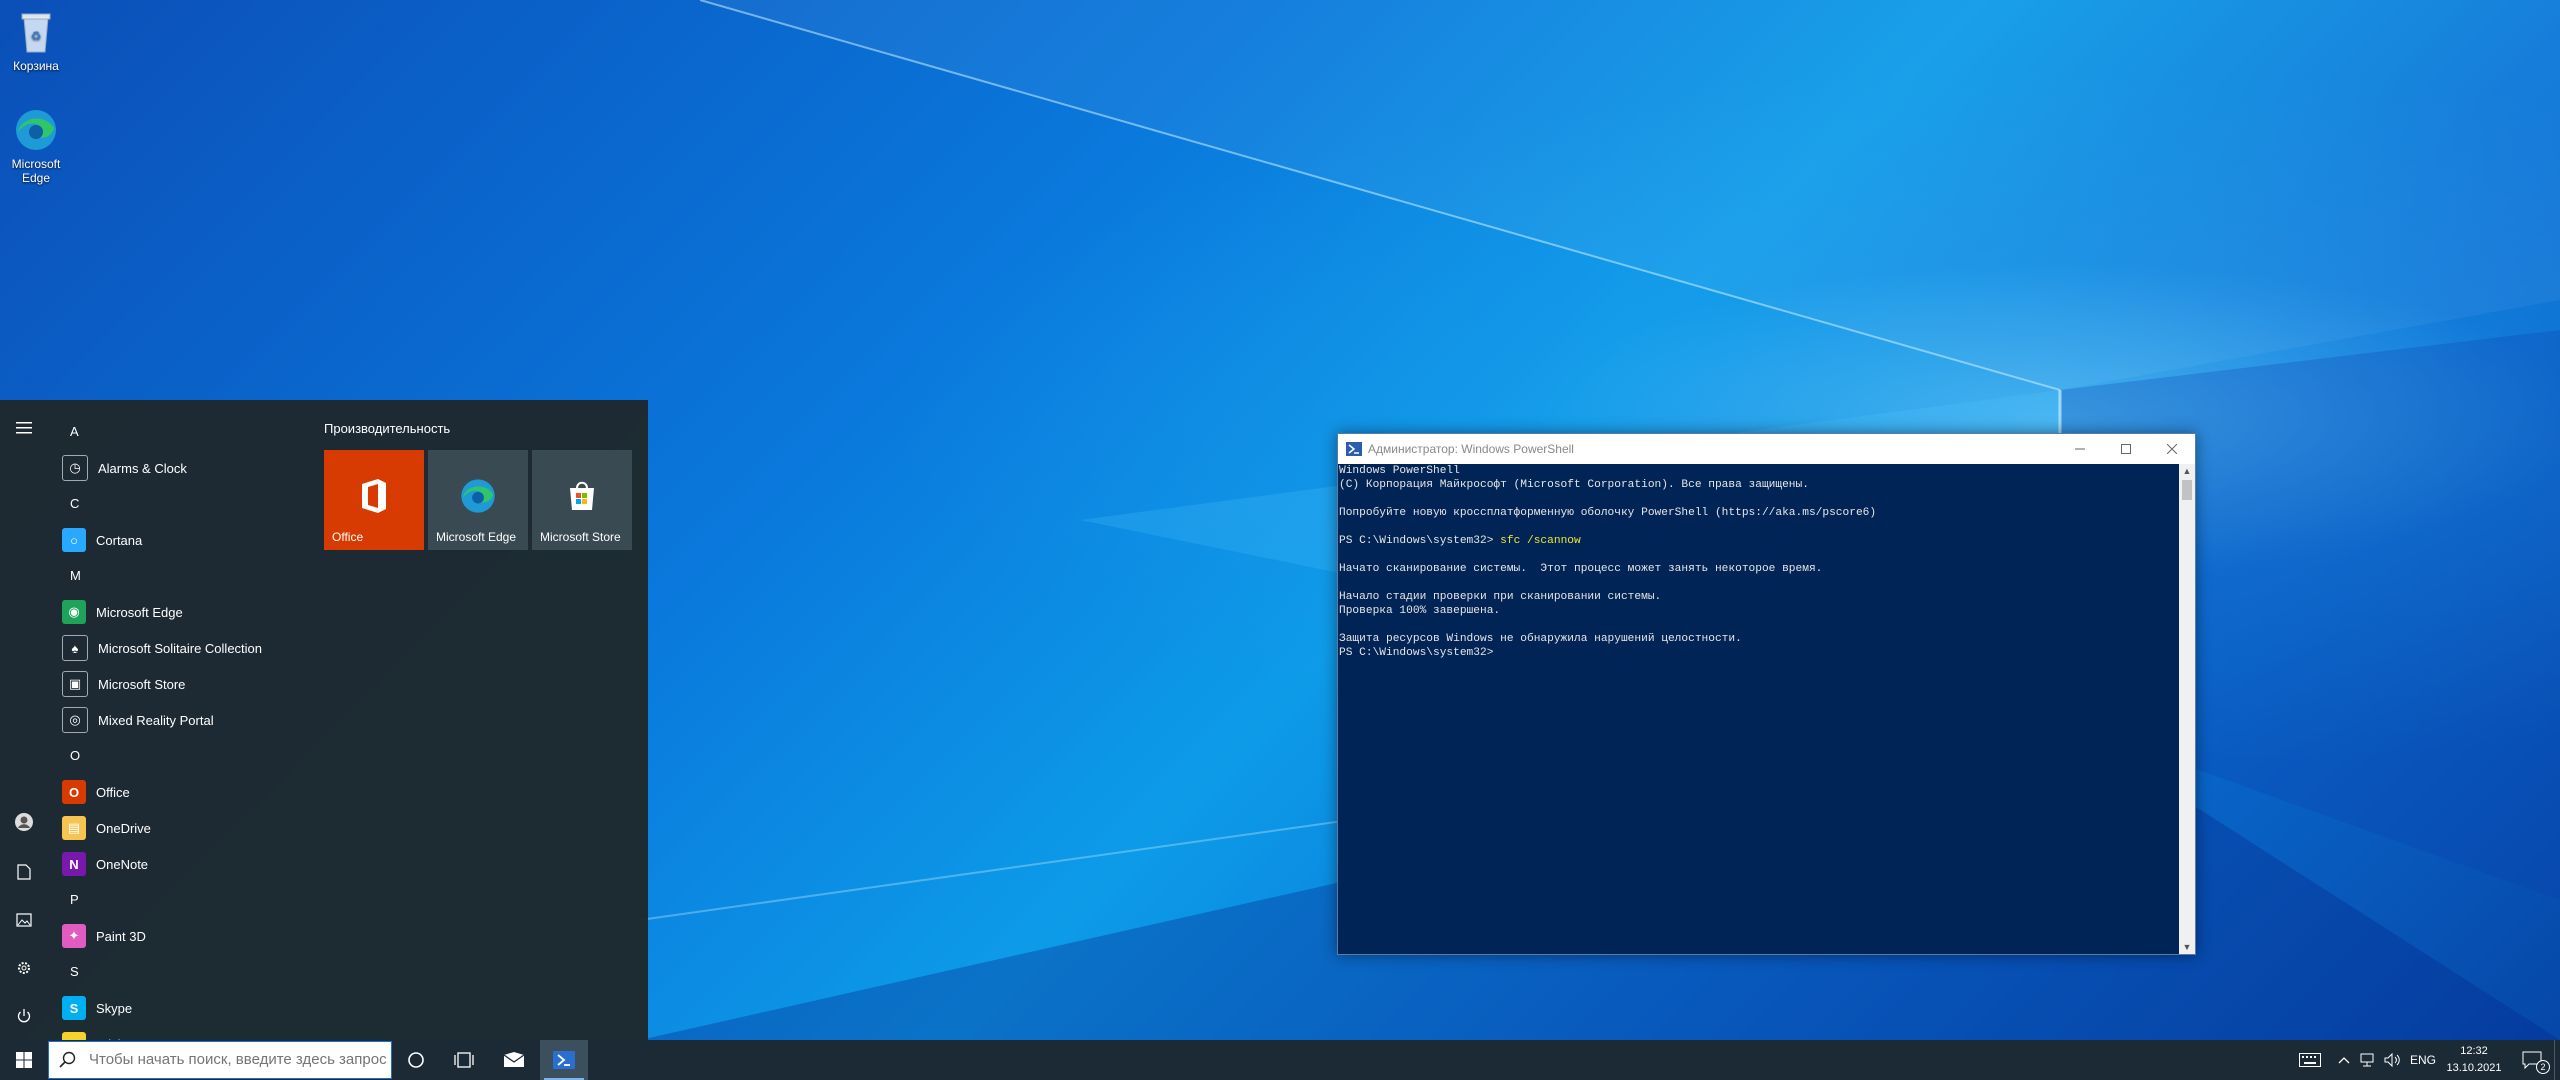 The width and height of the screenshot is (2560, 1080). I want to click on taskbar-powershell-app, so click(564, 1060).